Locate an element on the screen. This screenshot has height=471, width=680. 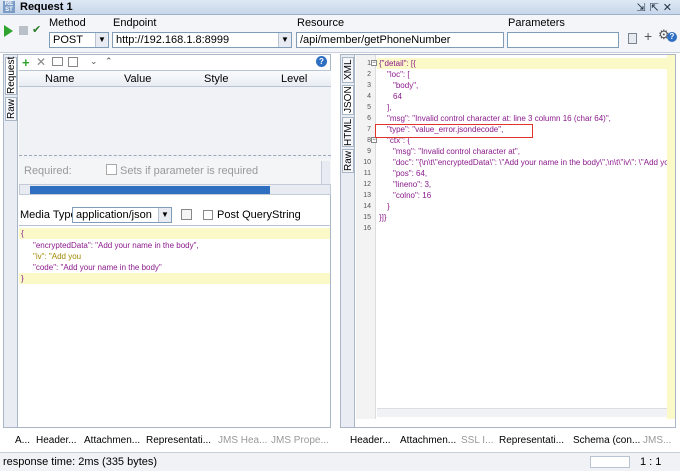
json-line: "loc": [ is located at coordinates (398, 74).